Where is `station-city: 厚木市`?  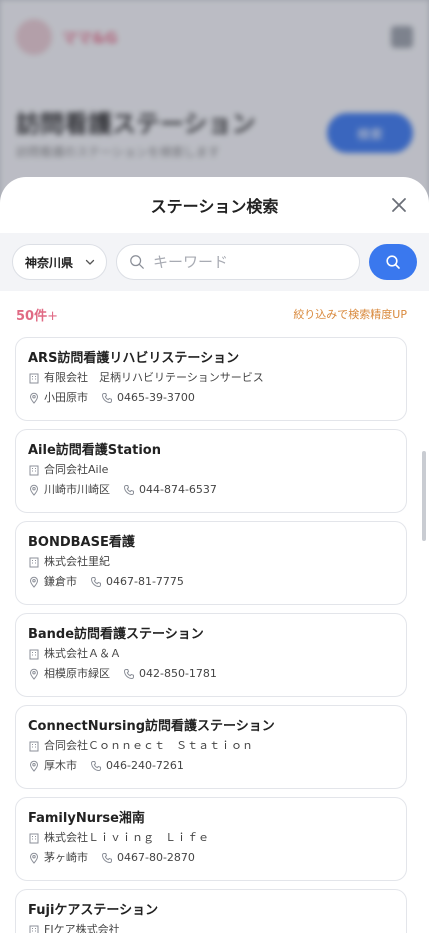
station-city: 厚木市 is located at coordinates (60, 765).